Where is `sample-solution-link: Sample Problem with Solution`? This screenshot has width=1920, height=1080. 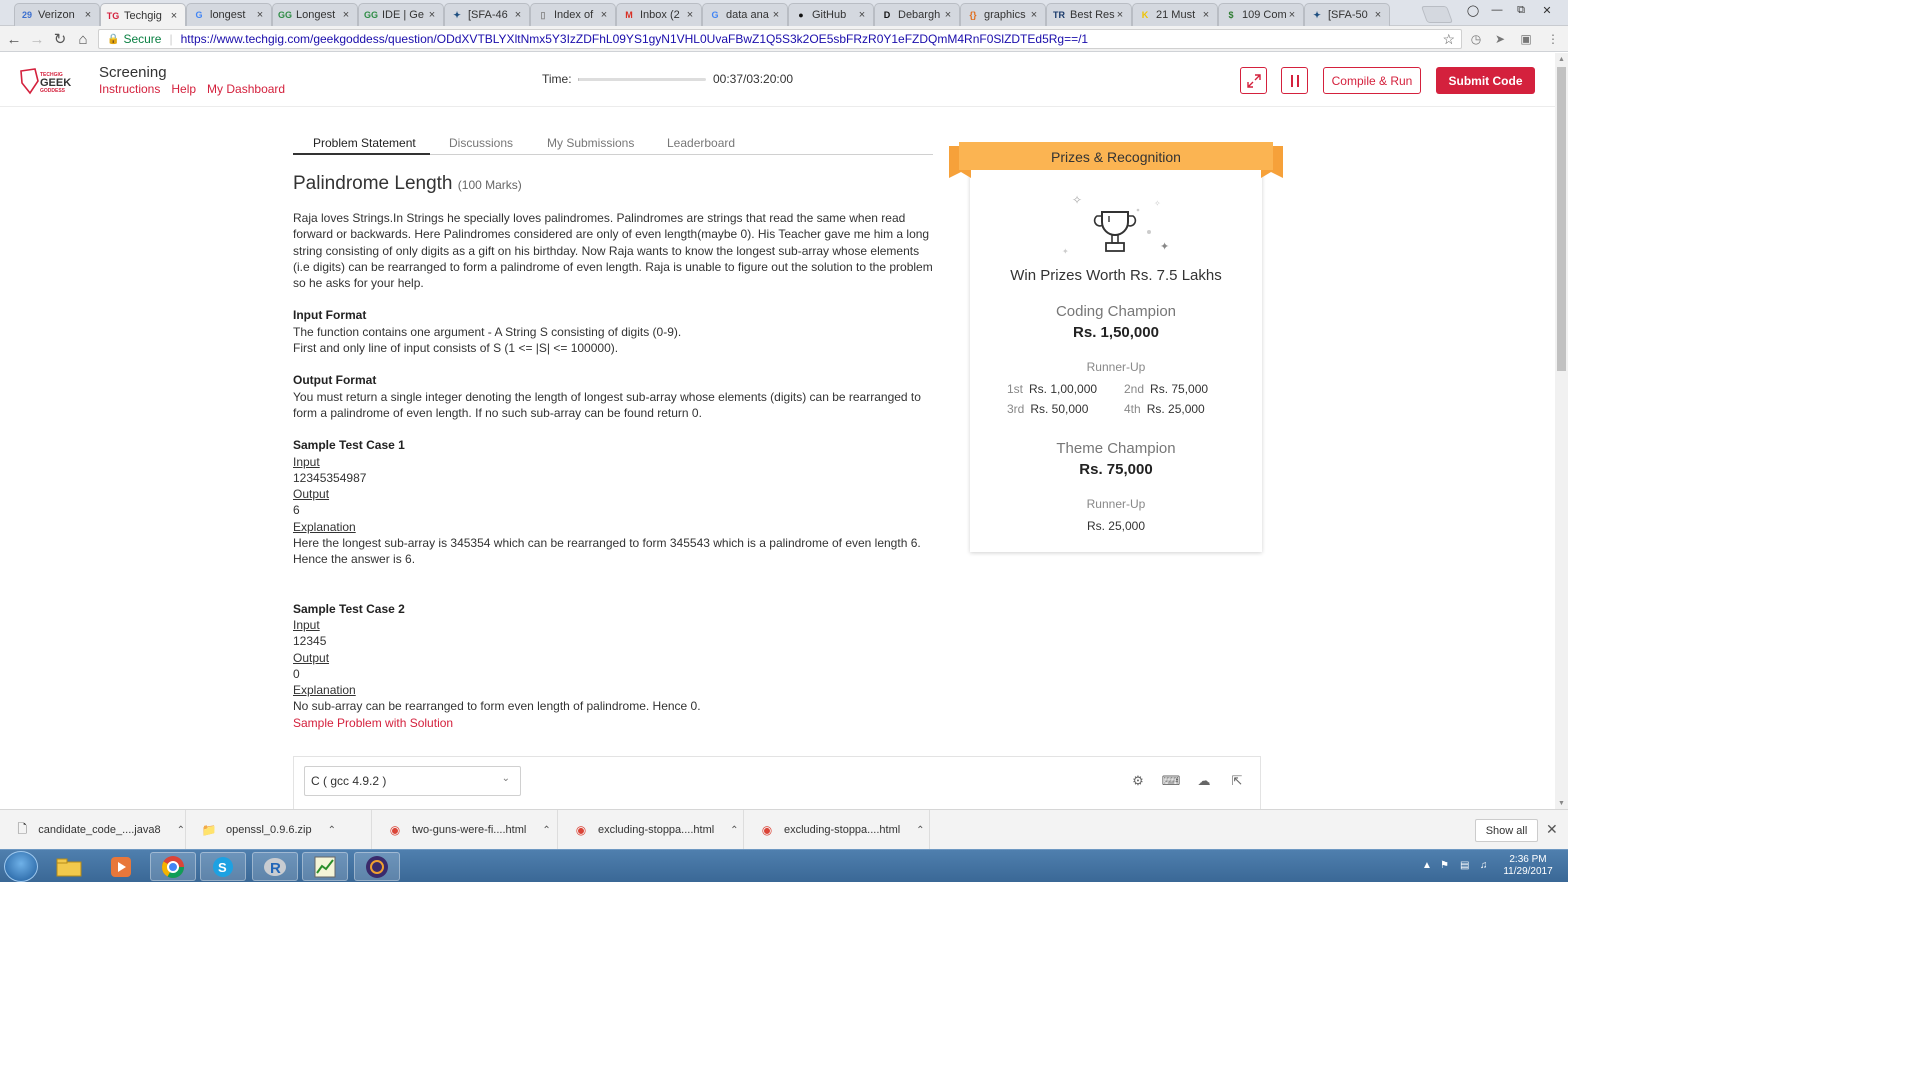 sample-solution-link: Sample Problem with Solution is located at coordinates (614, 723).